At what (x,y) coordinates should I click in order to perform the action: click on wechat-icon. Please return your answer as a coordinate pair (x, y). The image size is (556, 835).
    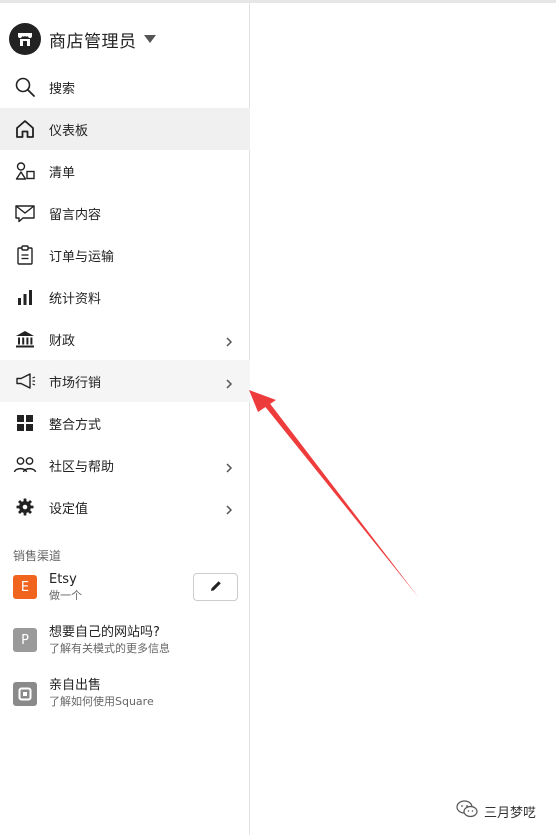
    Looking at the image, I should click on (467, 811).